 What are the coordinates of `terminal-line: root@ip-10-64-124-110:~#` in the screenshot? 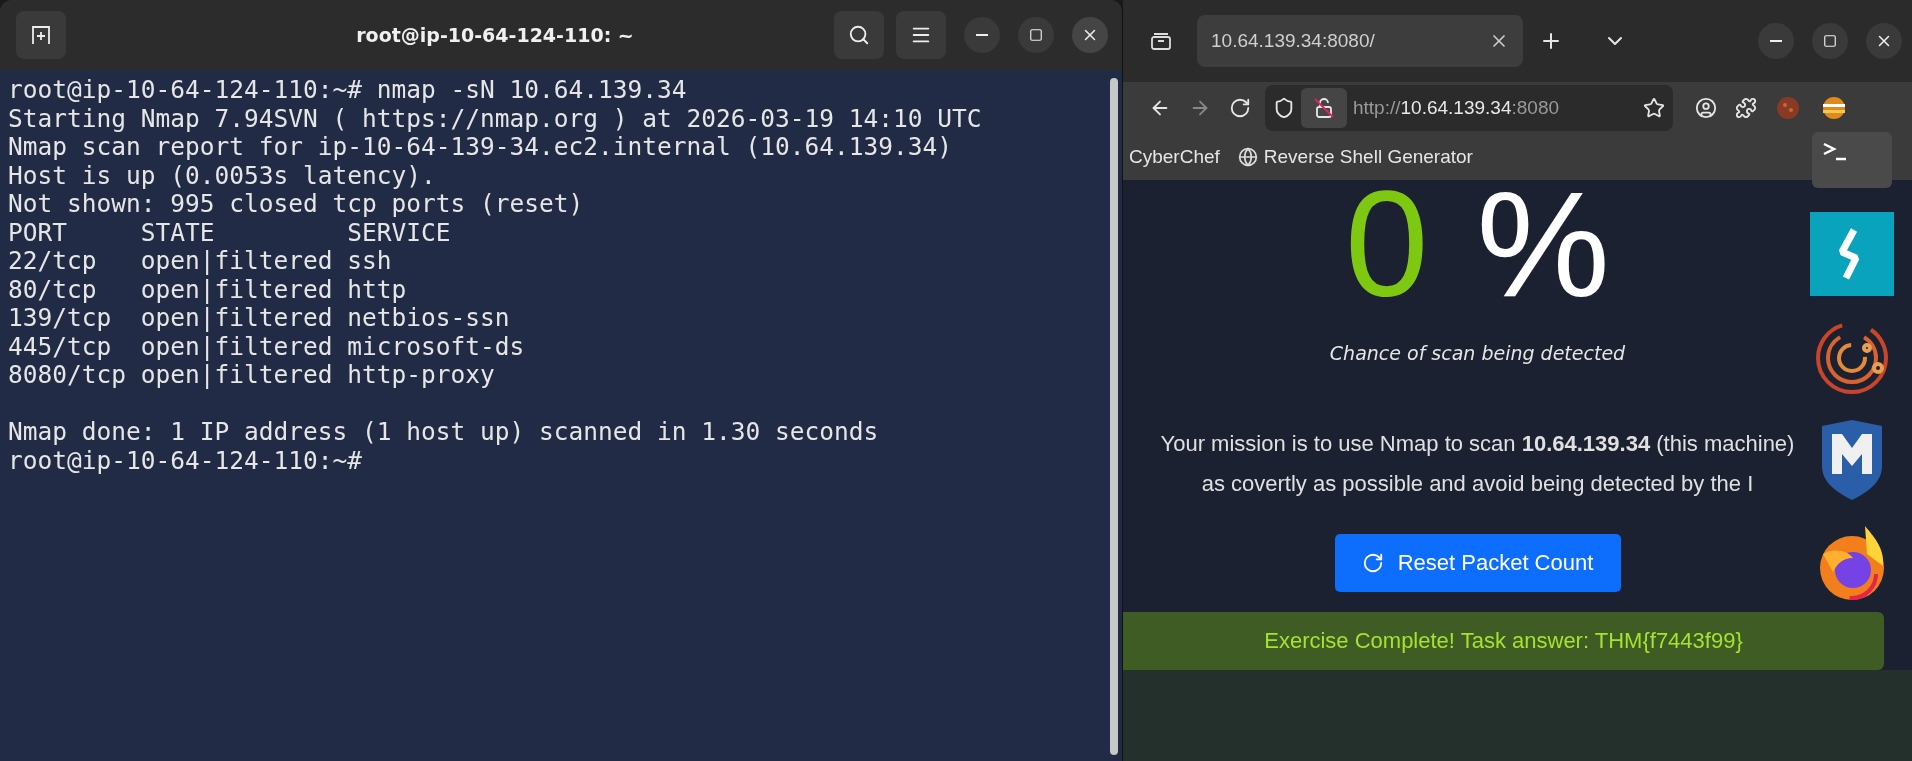 It's located at (185, 460).